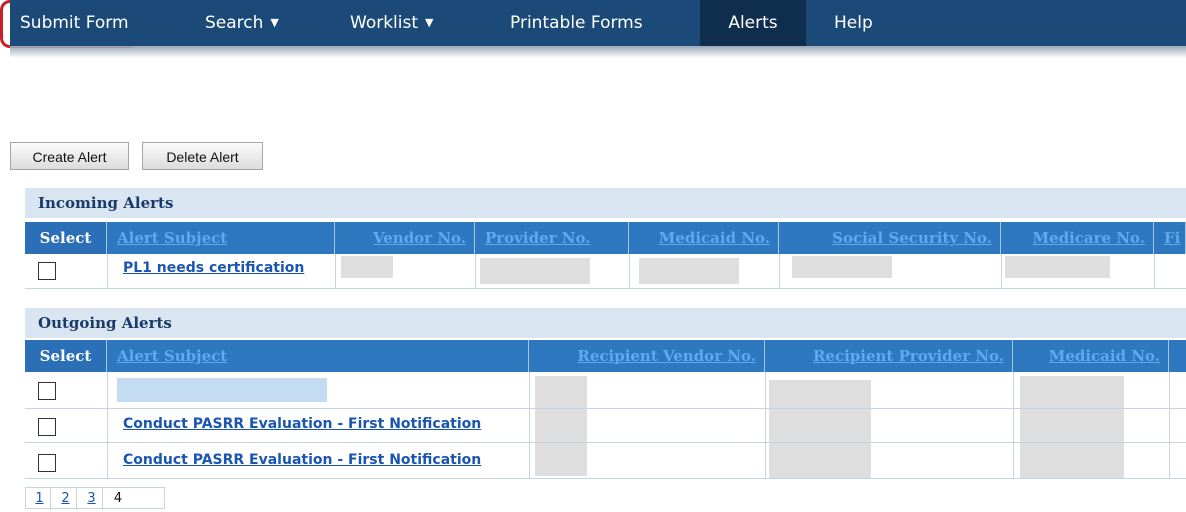 Image resolution: width=1186 pixels, height=512 pixels. Describe the element at coordinates (889, 356) in the screenshot. I see `column-header-recipient-provider-no: Recipient Provider No.` at that location.